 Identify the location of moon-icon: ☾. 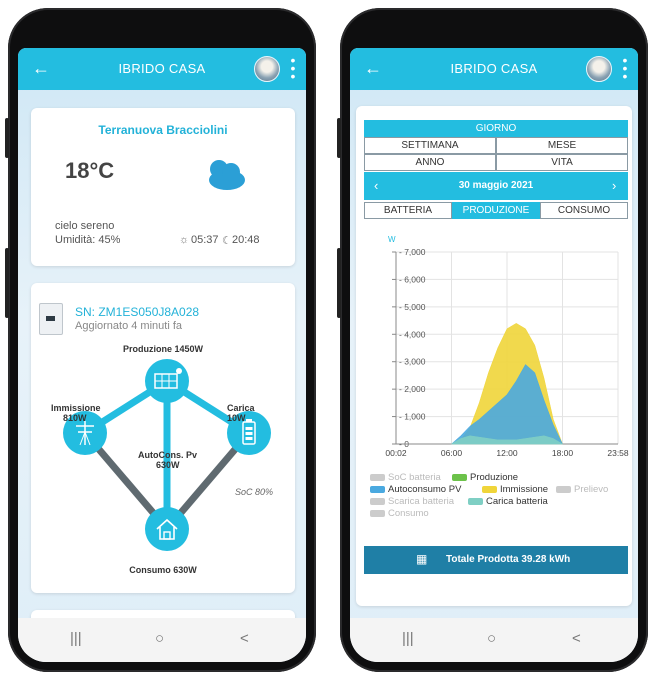
(227, 241).